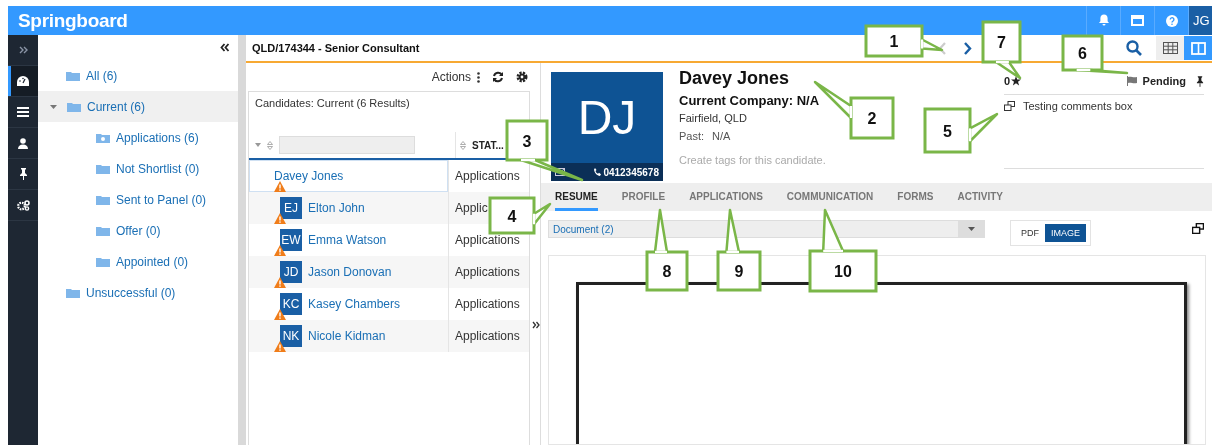 Image resolution: width=1212 pixels, height=445 pixels. I want to click on tab: APPLICATIONS, so click(726, 201).